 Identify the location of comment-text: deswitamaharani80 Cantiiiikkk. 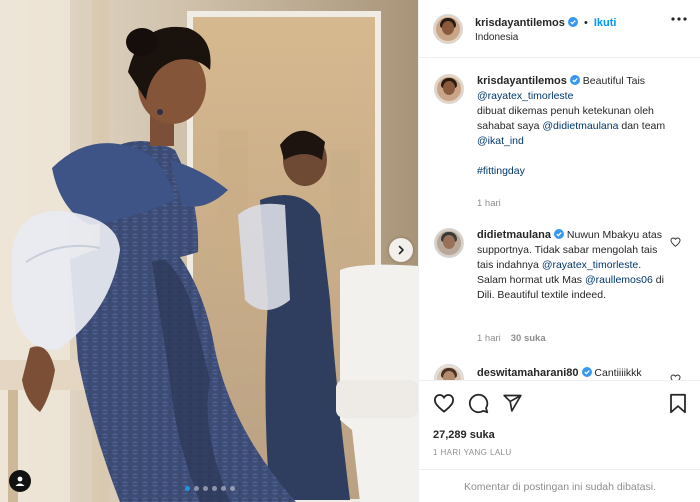
(572, 373).